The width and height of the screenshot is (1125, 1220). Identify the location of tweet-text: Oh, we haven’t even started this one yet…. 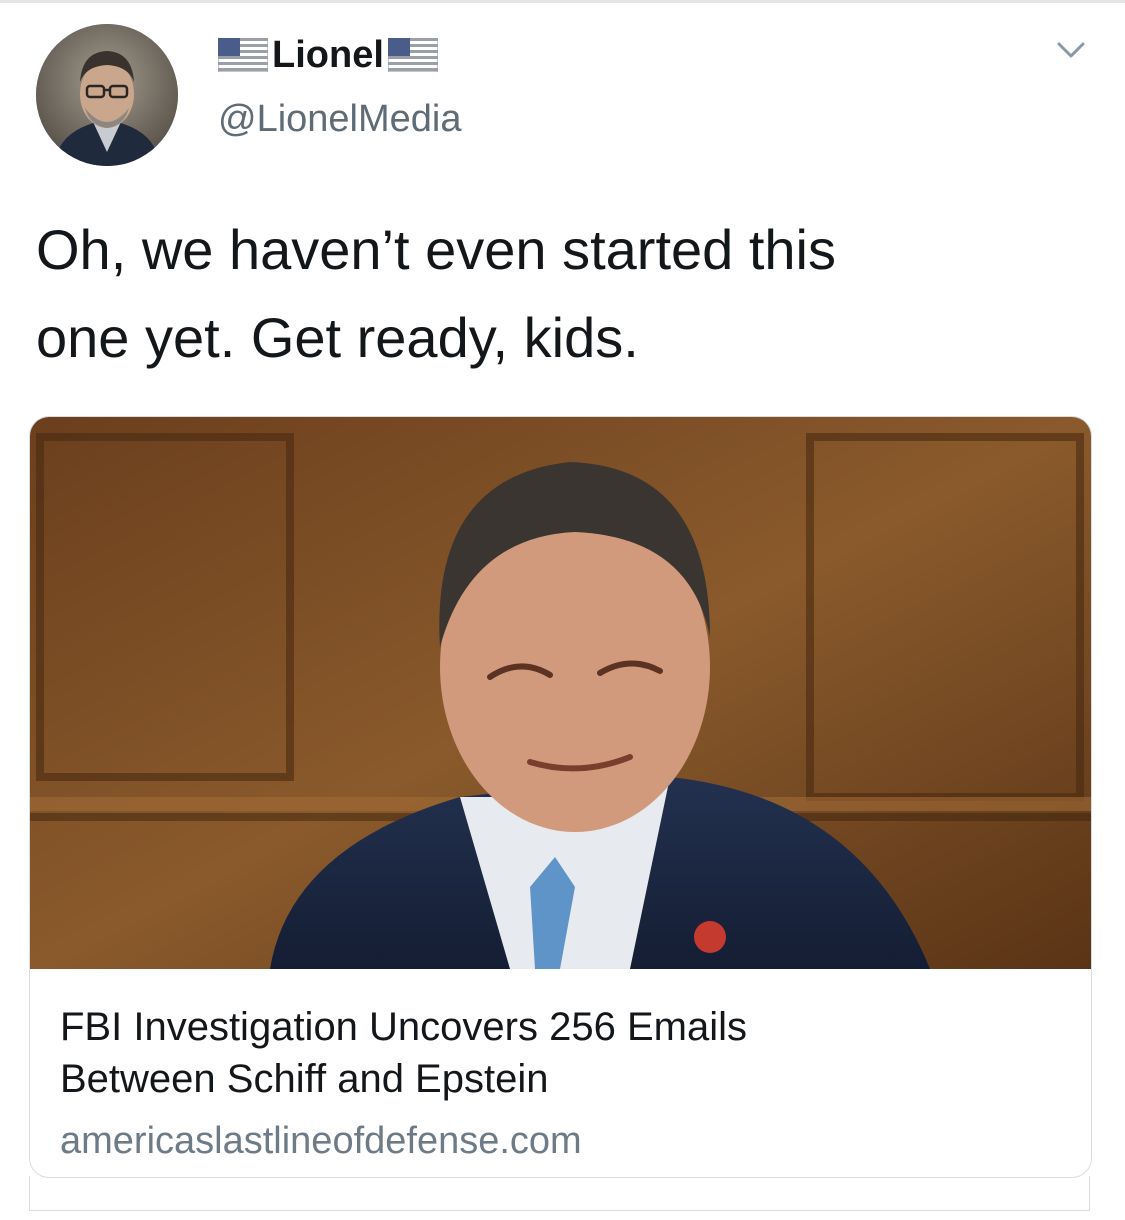
(561, 294).